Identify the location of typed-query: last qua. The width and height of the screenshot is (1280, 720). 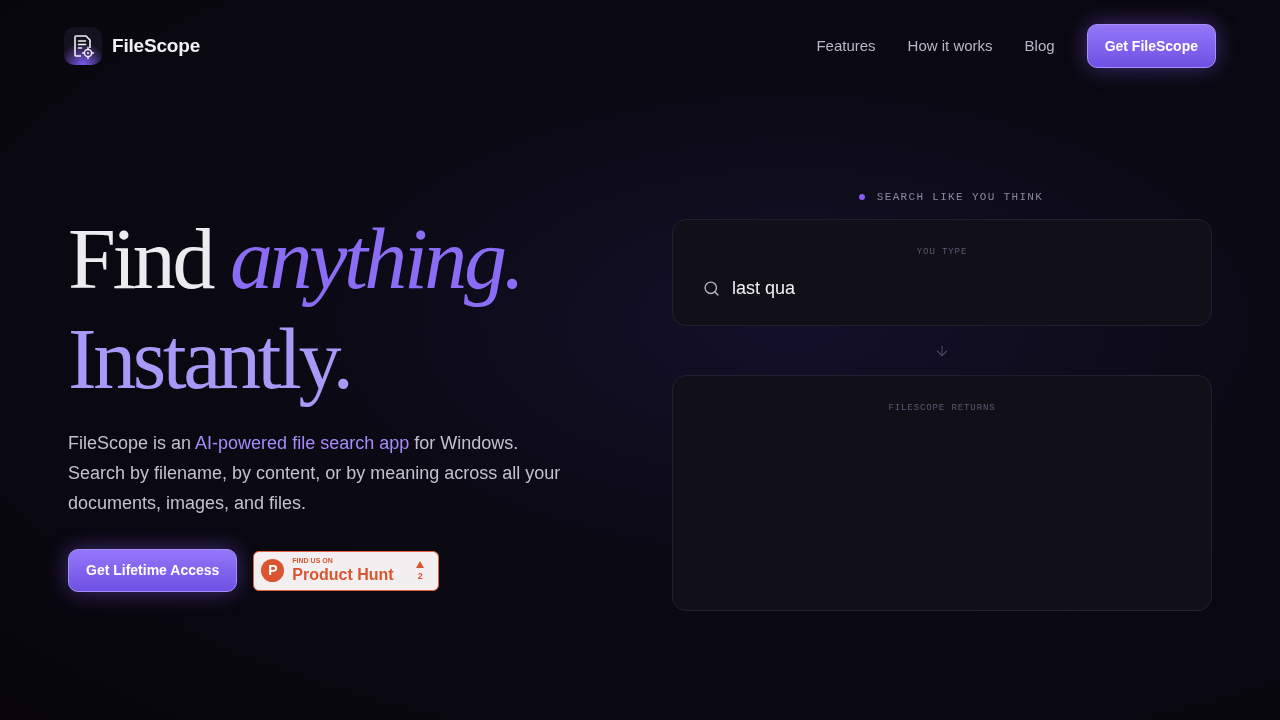
(764, 288).